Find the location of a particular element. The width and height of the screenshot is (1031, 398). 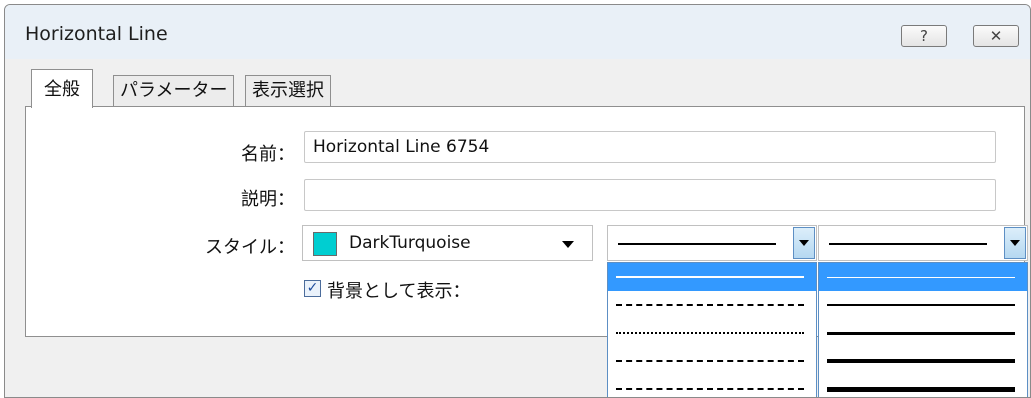

line-style-option-dash is located at coordinates (712, 305).